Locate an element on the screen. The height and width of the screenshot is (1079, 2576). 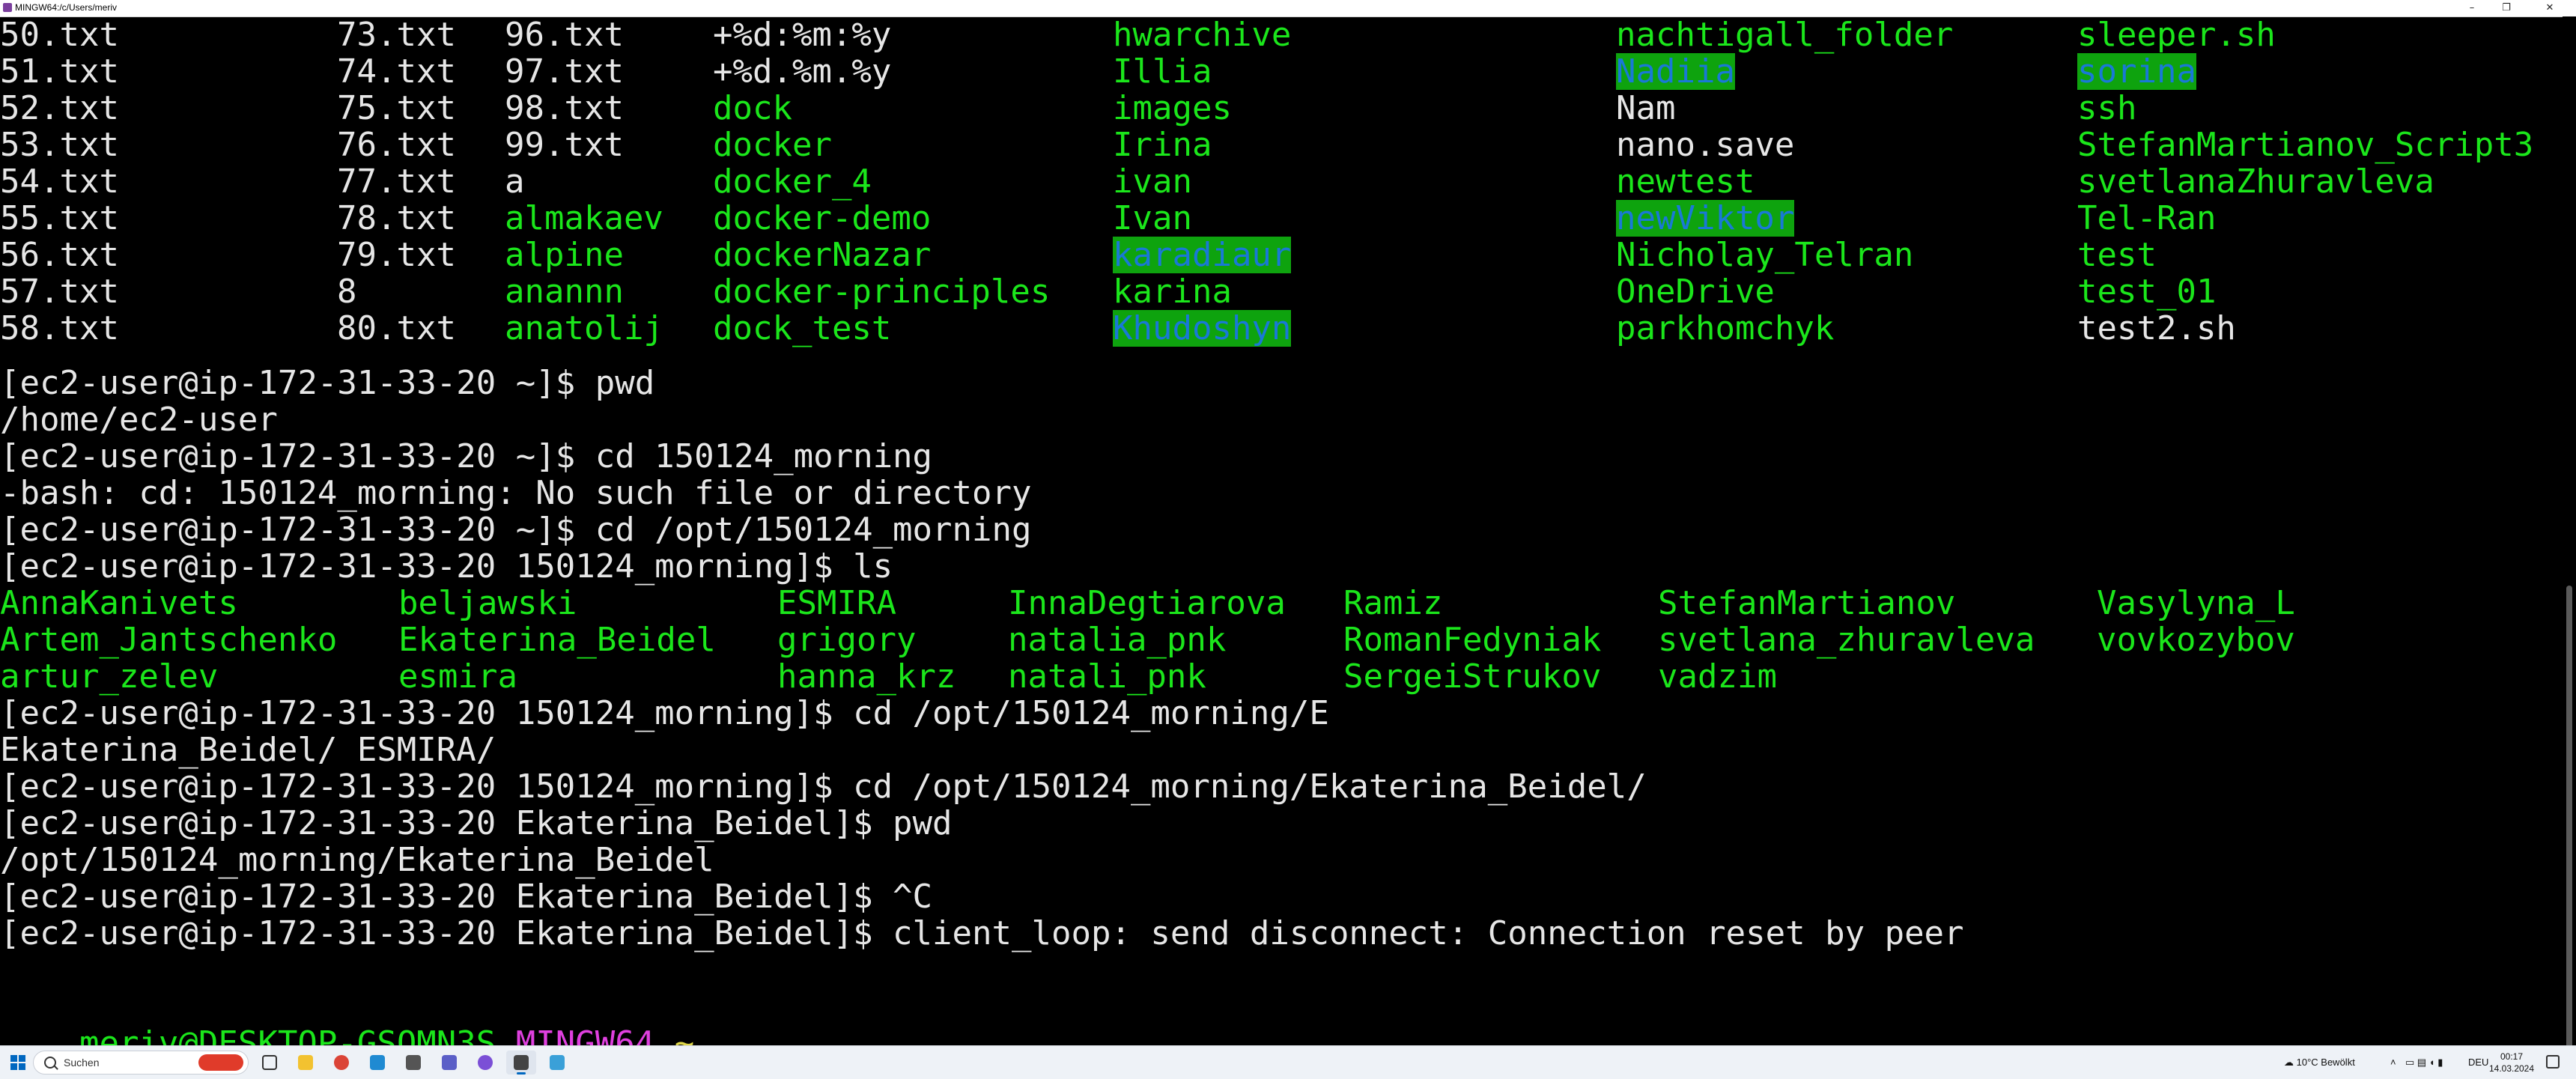
folder-icon is located at coordinates (305, 1063).